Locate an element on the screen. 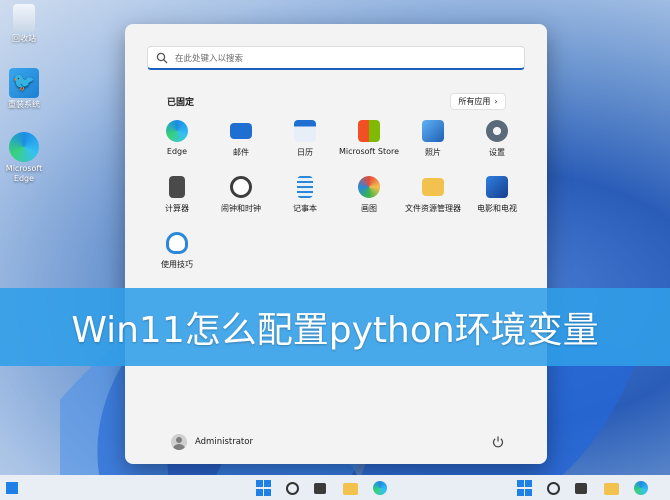 Image resolution: width=670 pixels, height=500 pixels. search-icon is located at coordinates (162, 58).